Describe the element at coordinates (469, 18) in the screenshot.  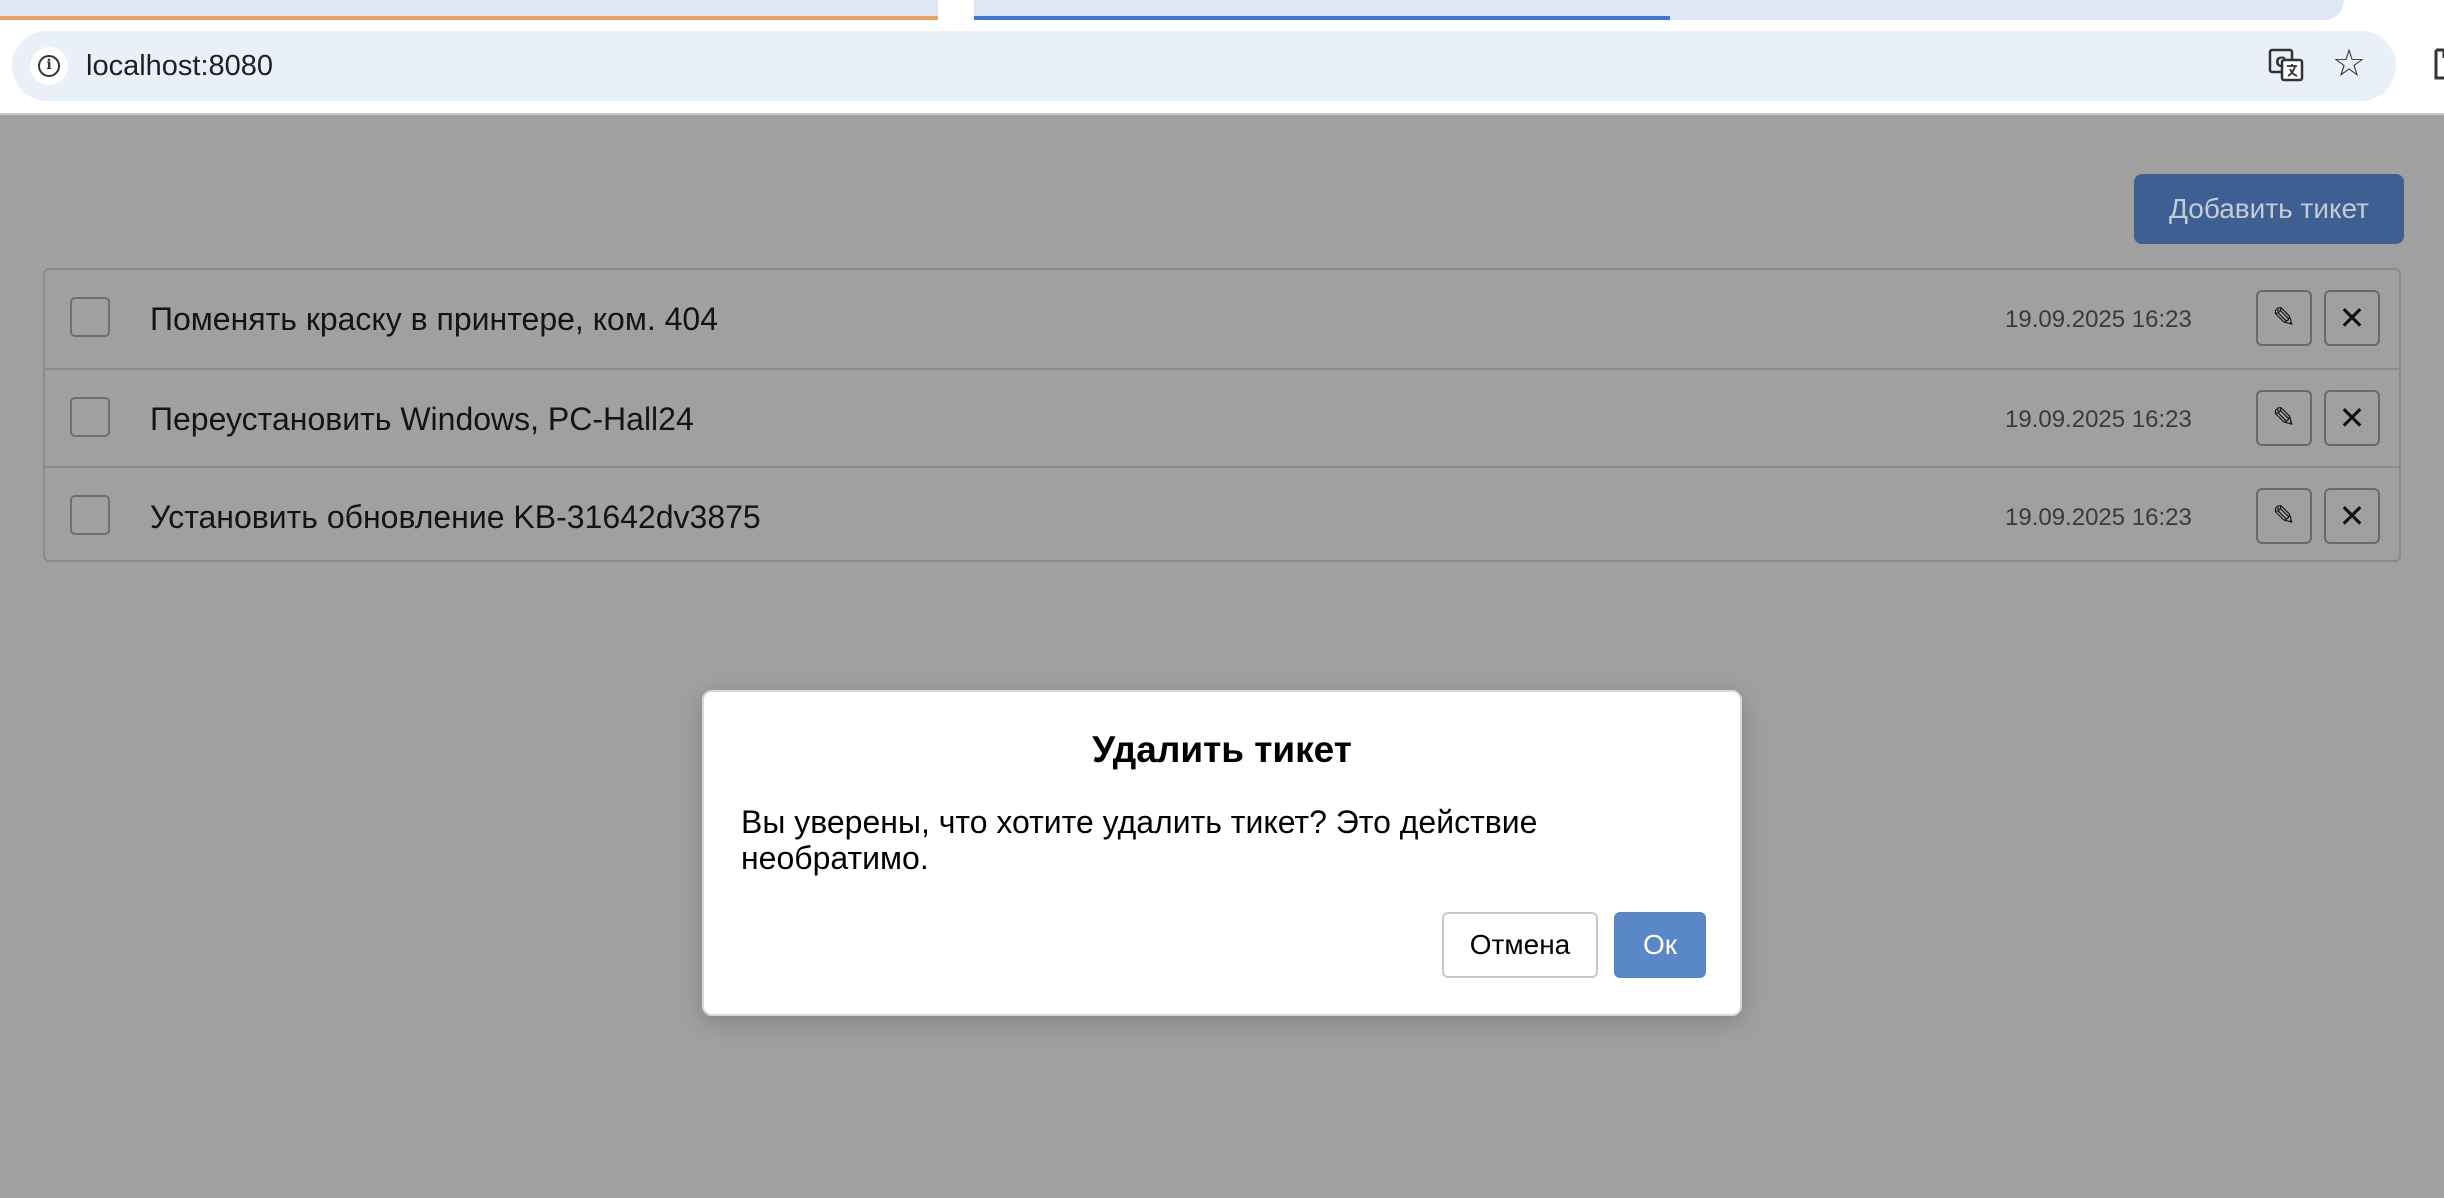
I see `tab-loading-indicator` at that location.